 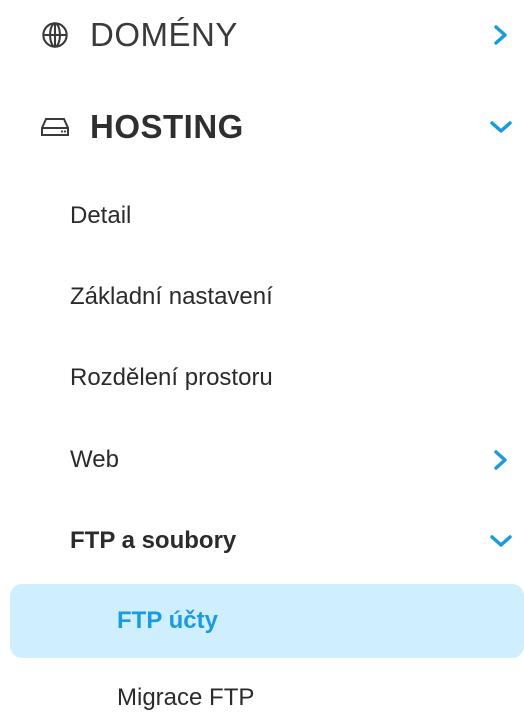 I want to click on nav-item-label: FTP a soubory, so click(x=153, y=540).